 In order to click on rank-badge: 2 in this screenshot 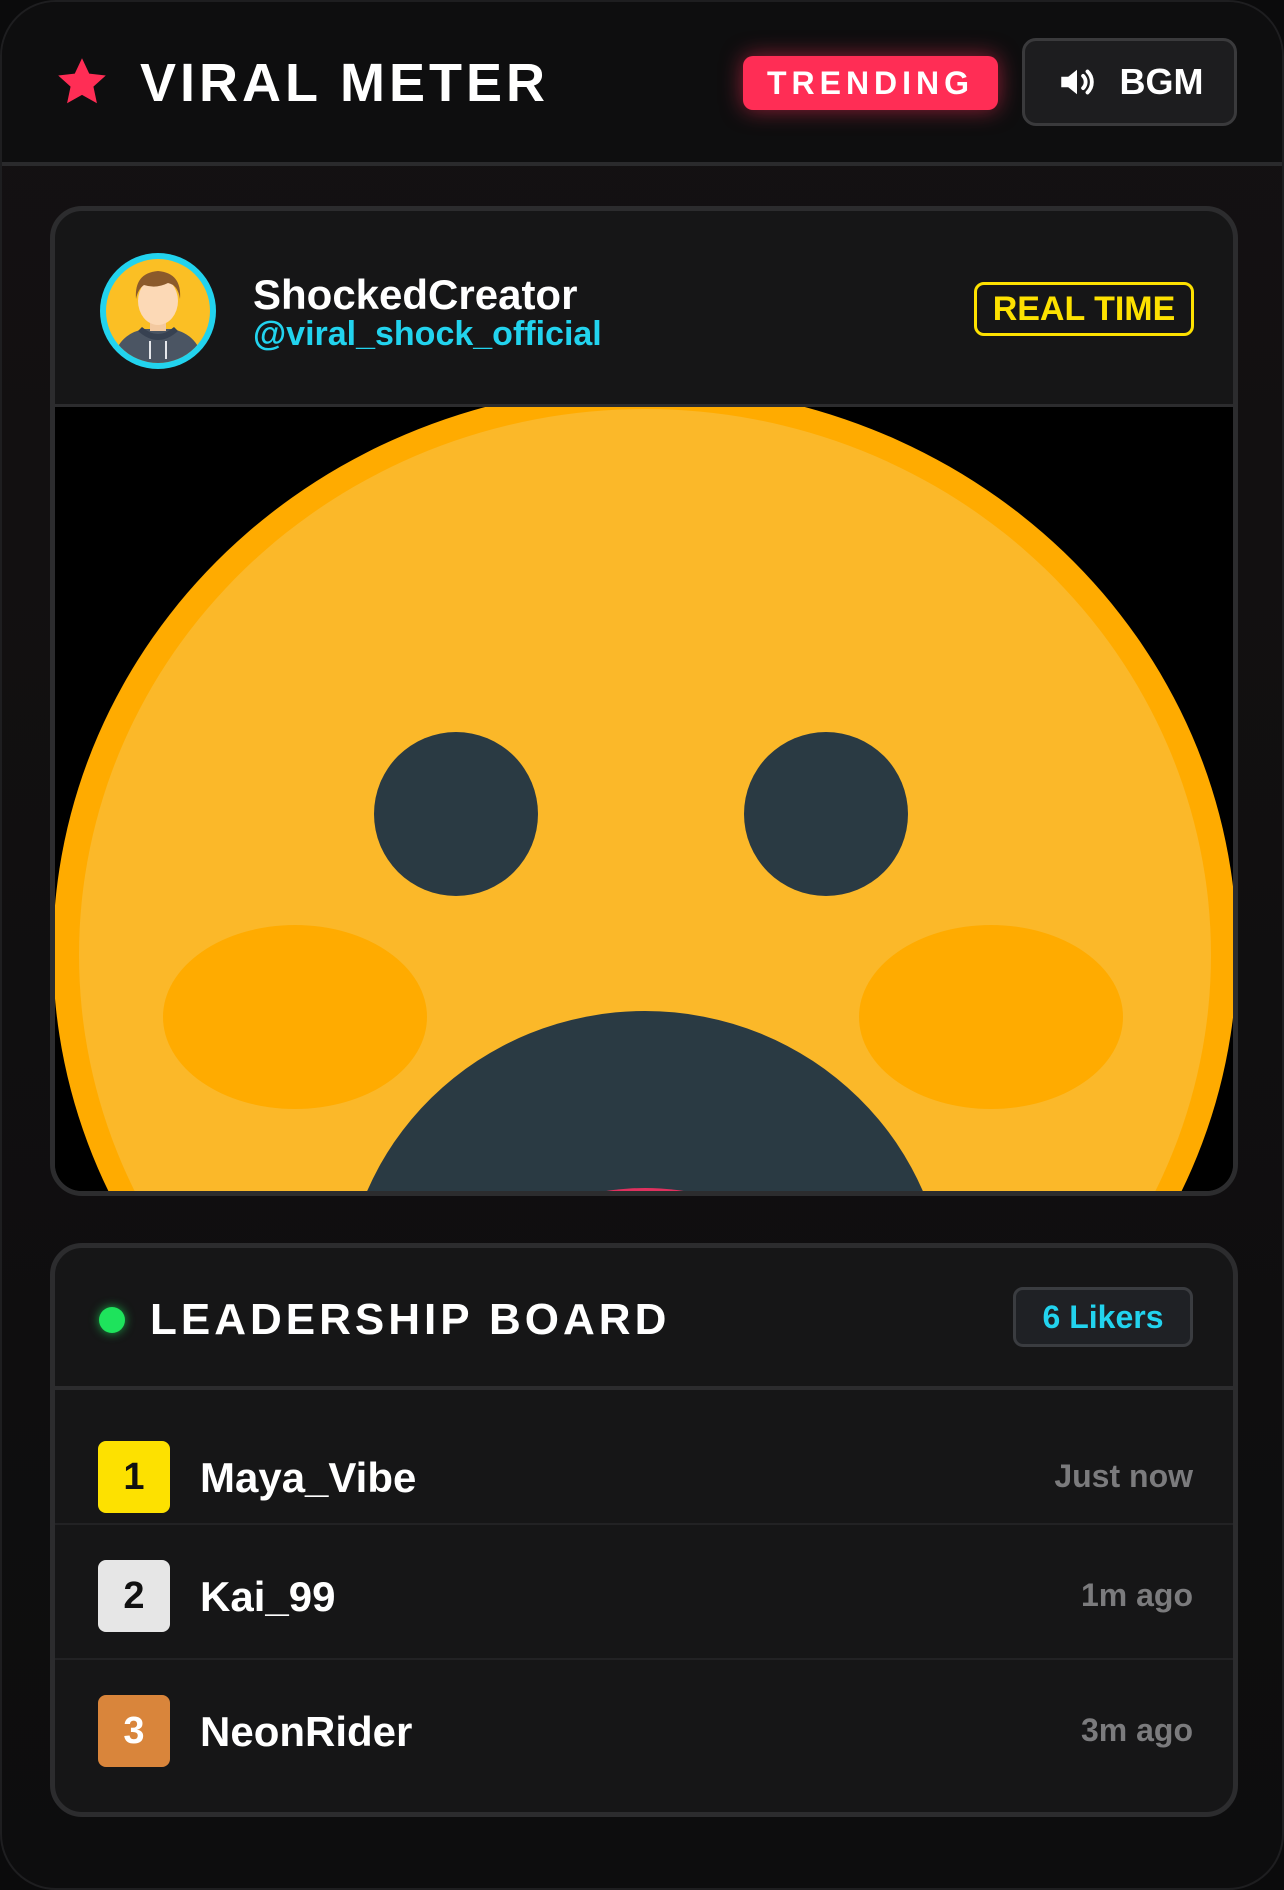, I will do `click(134, 1596)`.